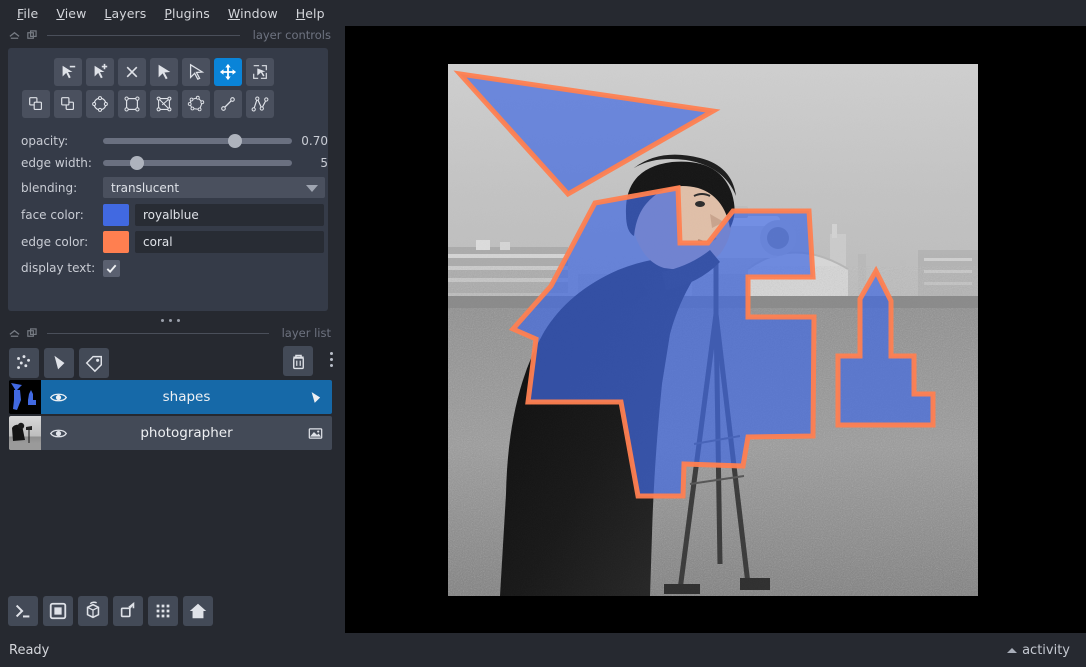 Image resolution: width=1086 pixels, height=667 pixels. Describe the element at coordinates (312, 188) in the screenshot. I see `chevron-down-icon` at that location.